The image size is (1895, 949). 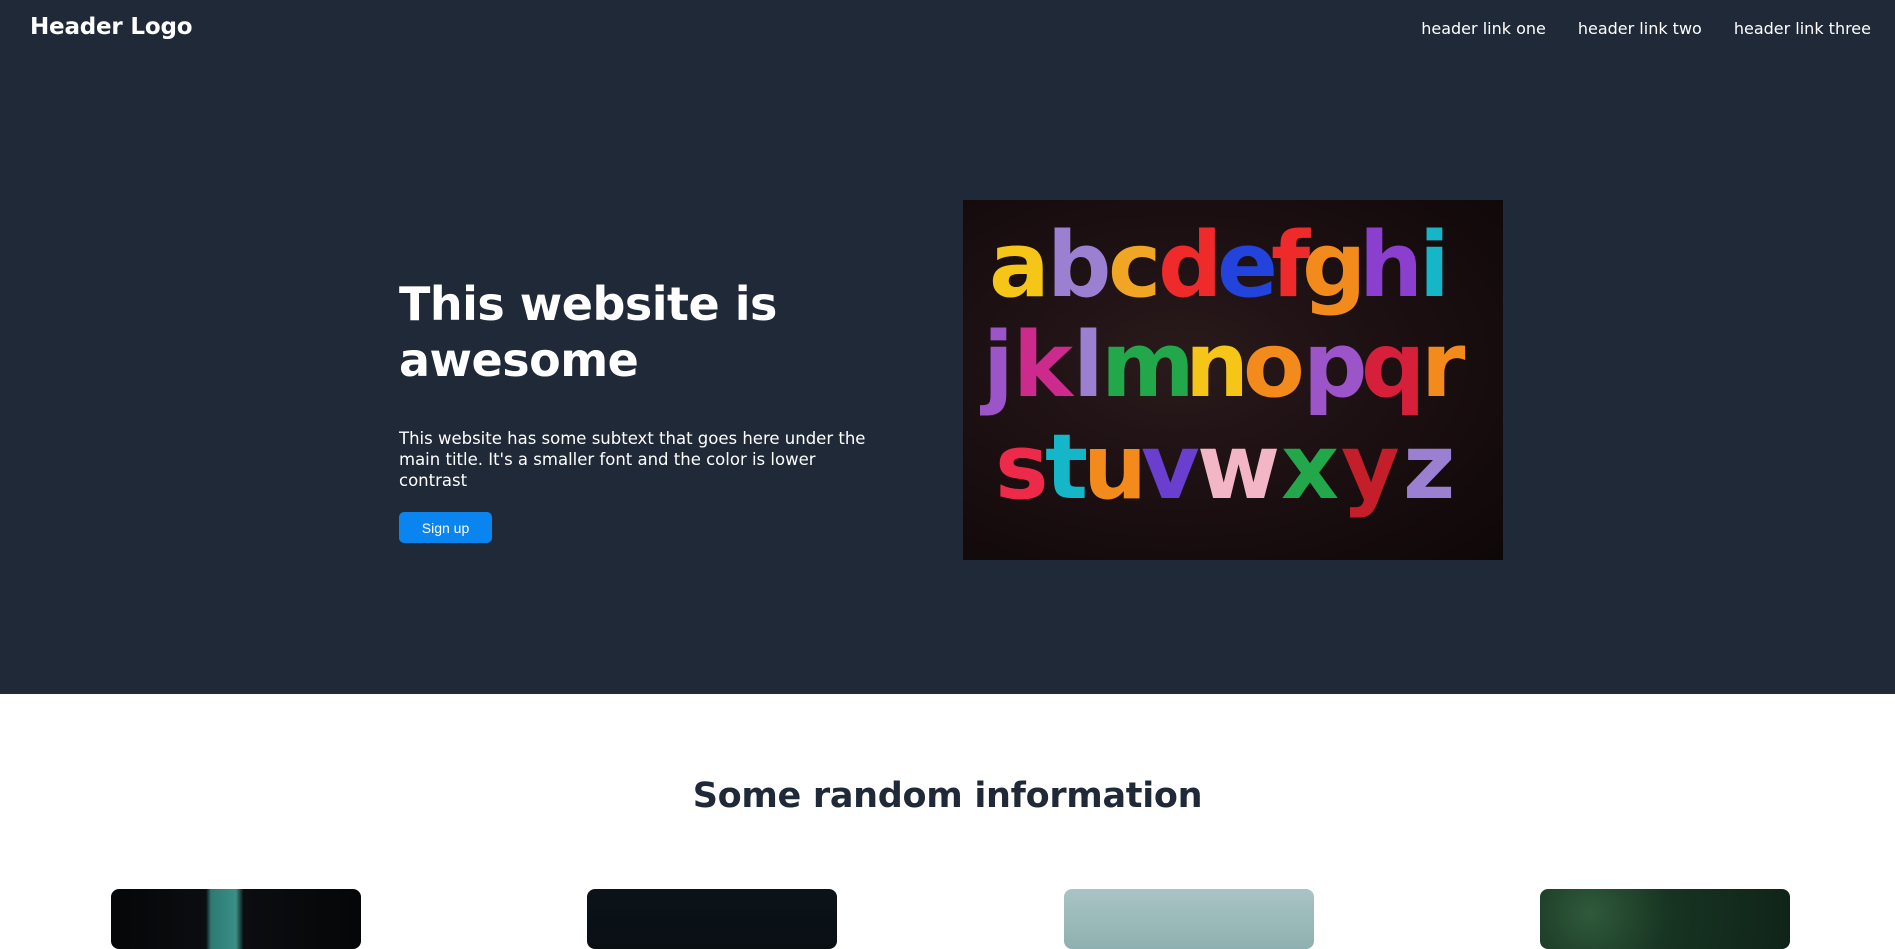 What do you see at coordinates (1640, 28) in the screenshot?
I see `header-link-two: header link two` at bounding box center [1640, 28].